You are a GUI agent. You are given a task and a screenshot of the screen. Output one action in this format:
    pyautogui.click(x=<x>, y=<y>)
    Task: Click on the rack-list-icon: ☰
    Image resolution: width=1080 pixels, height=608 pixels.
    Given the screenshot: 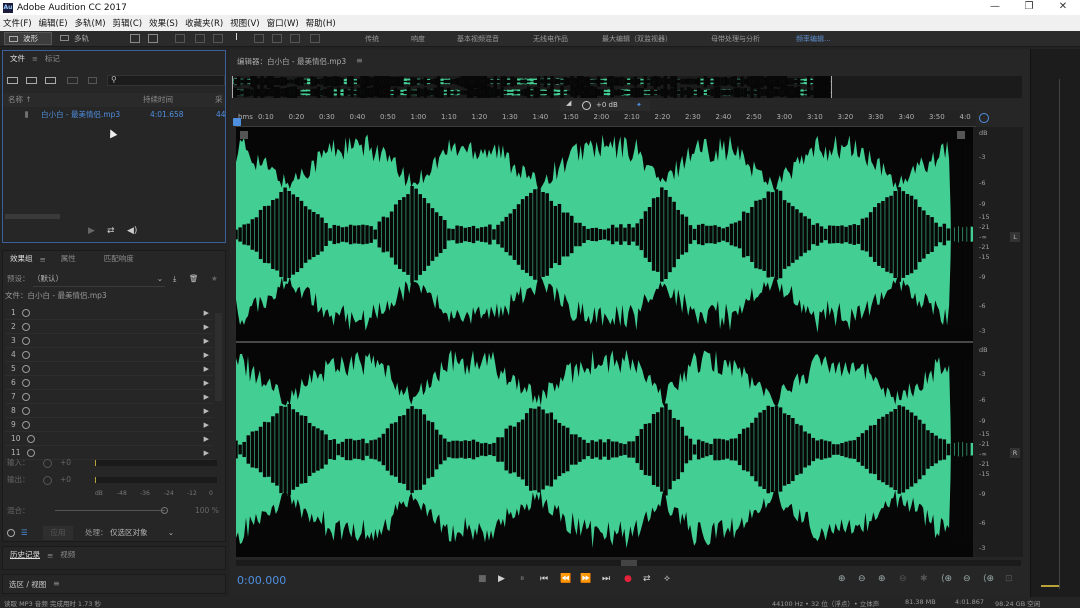 What is the action you would take?
    pyautogui.click(x=24, y=533)
    